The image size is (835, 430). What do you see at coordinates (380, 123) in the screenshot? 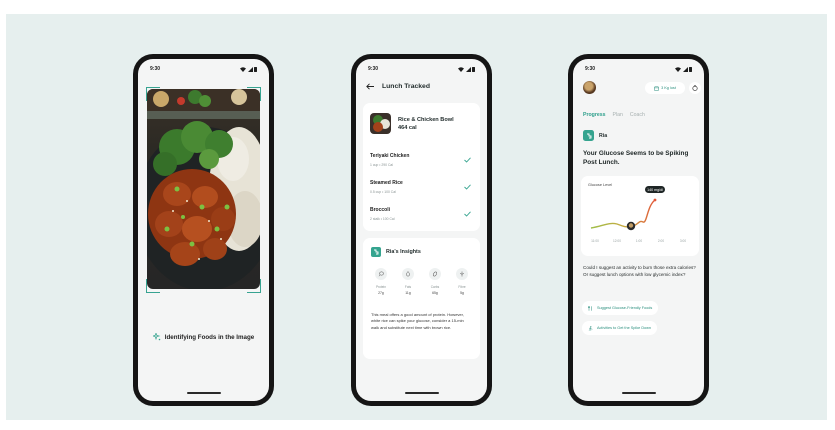
I see `meal-thumbnail` at bounding box center [380, 123].